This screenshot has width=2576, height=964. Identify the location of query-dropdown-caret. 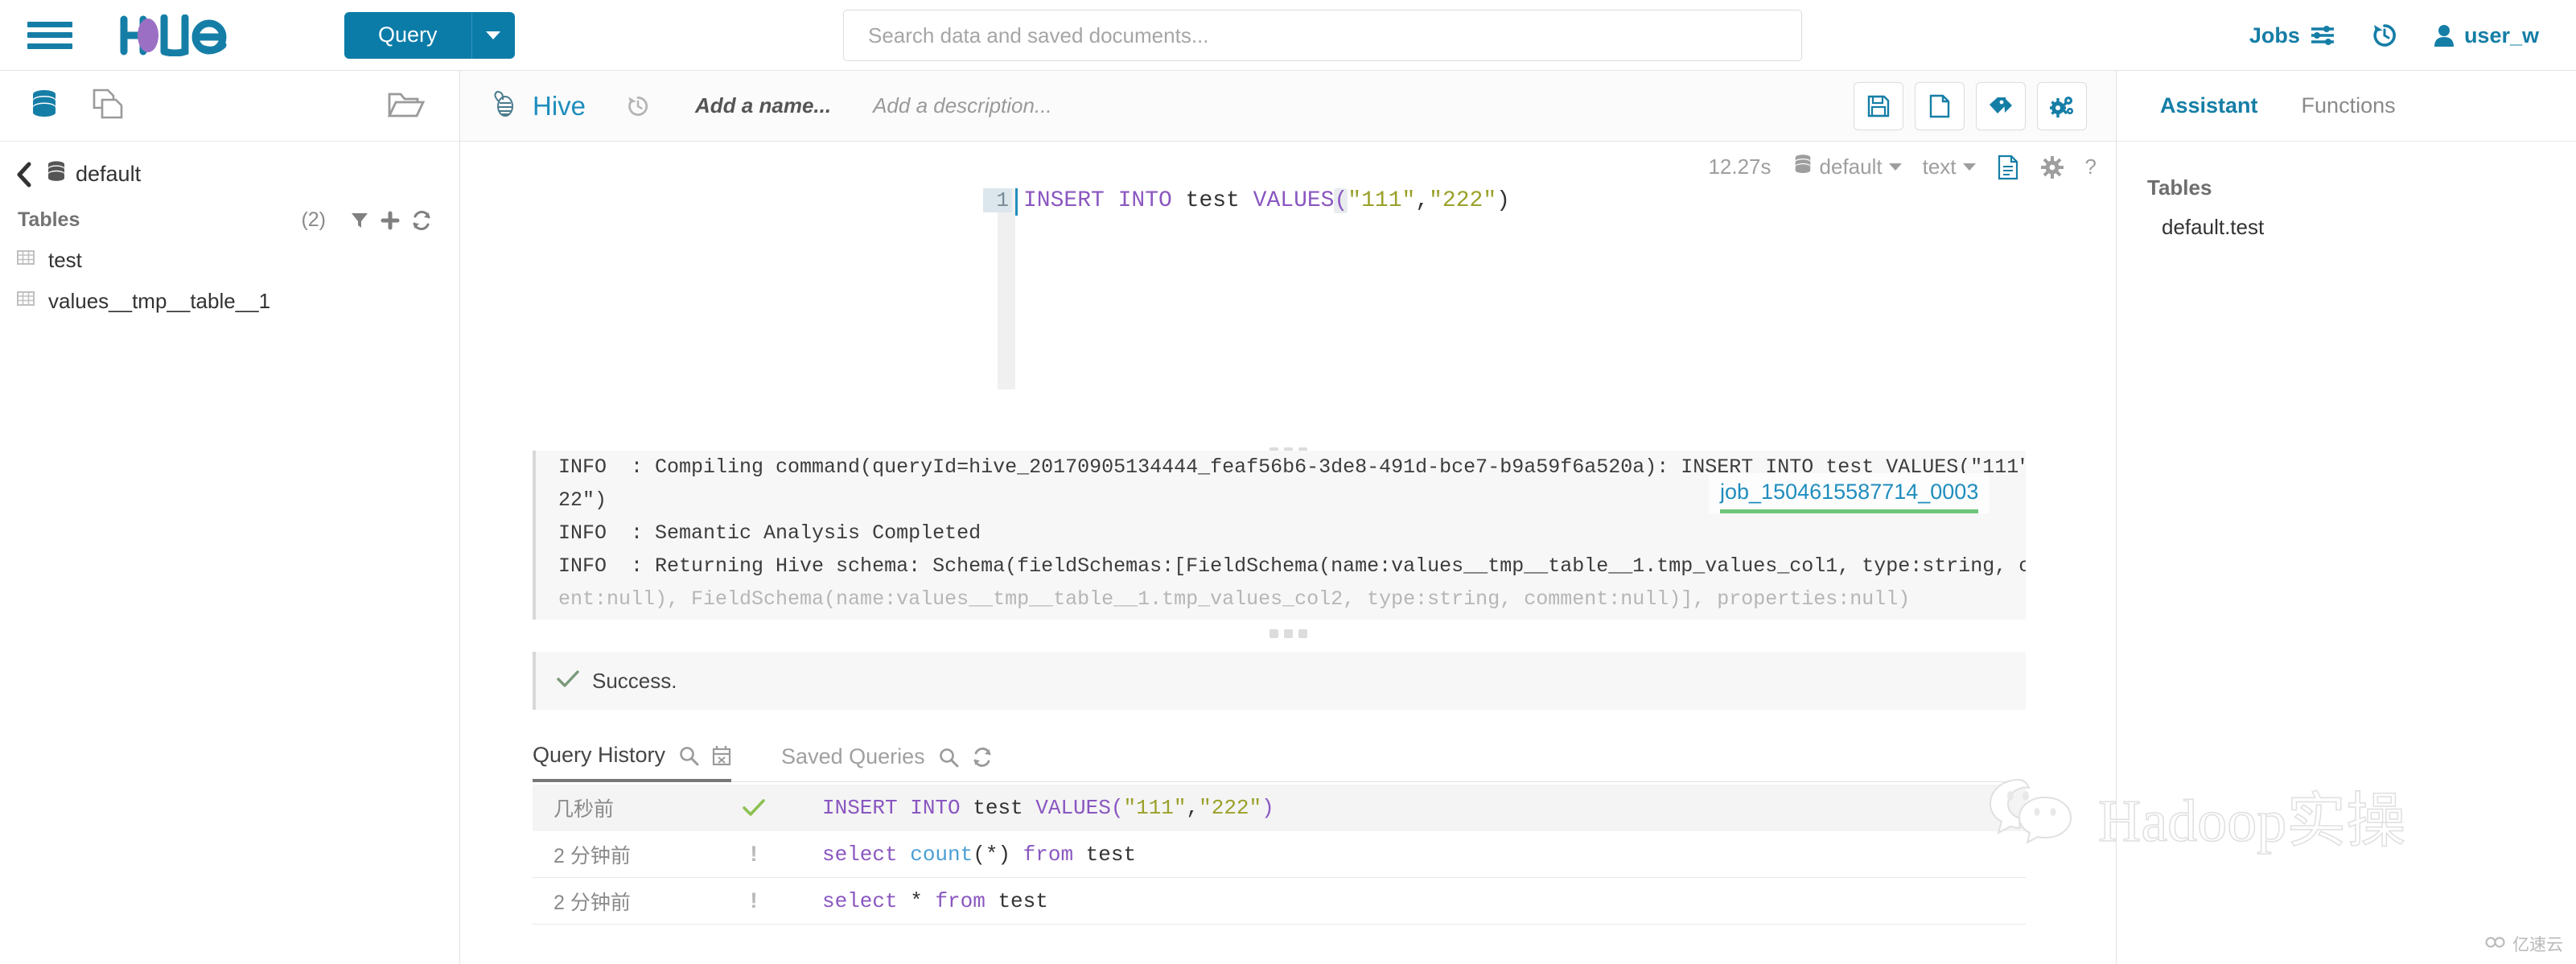
(493, 35).